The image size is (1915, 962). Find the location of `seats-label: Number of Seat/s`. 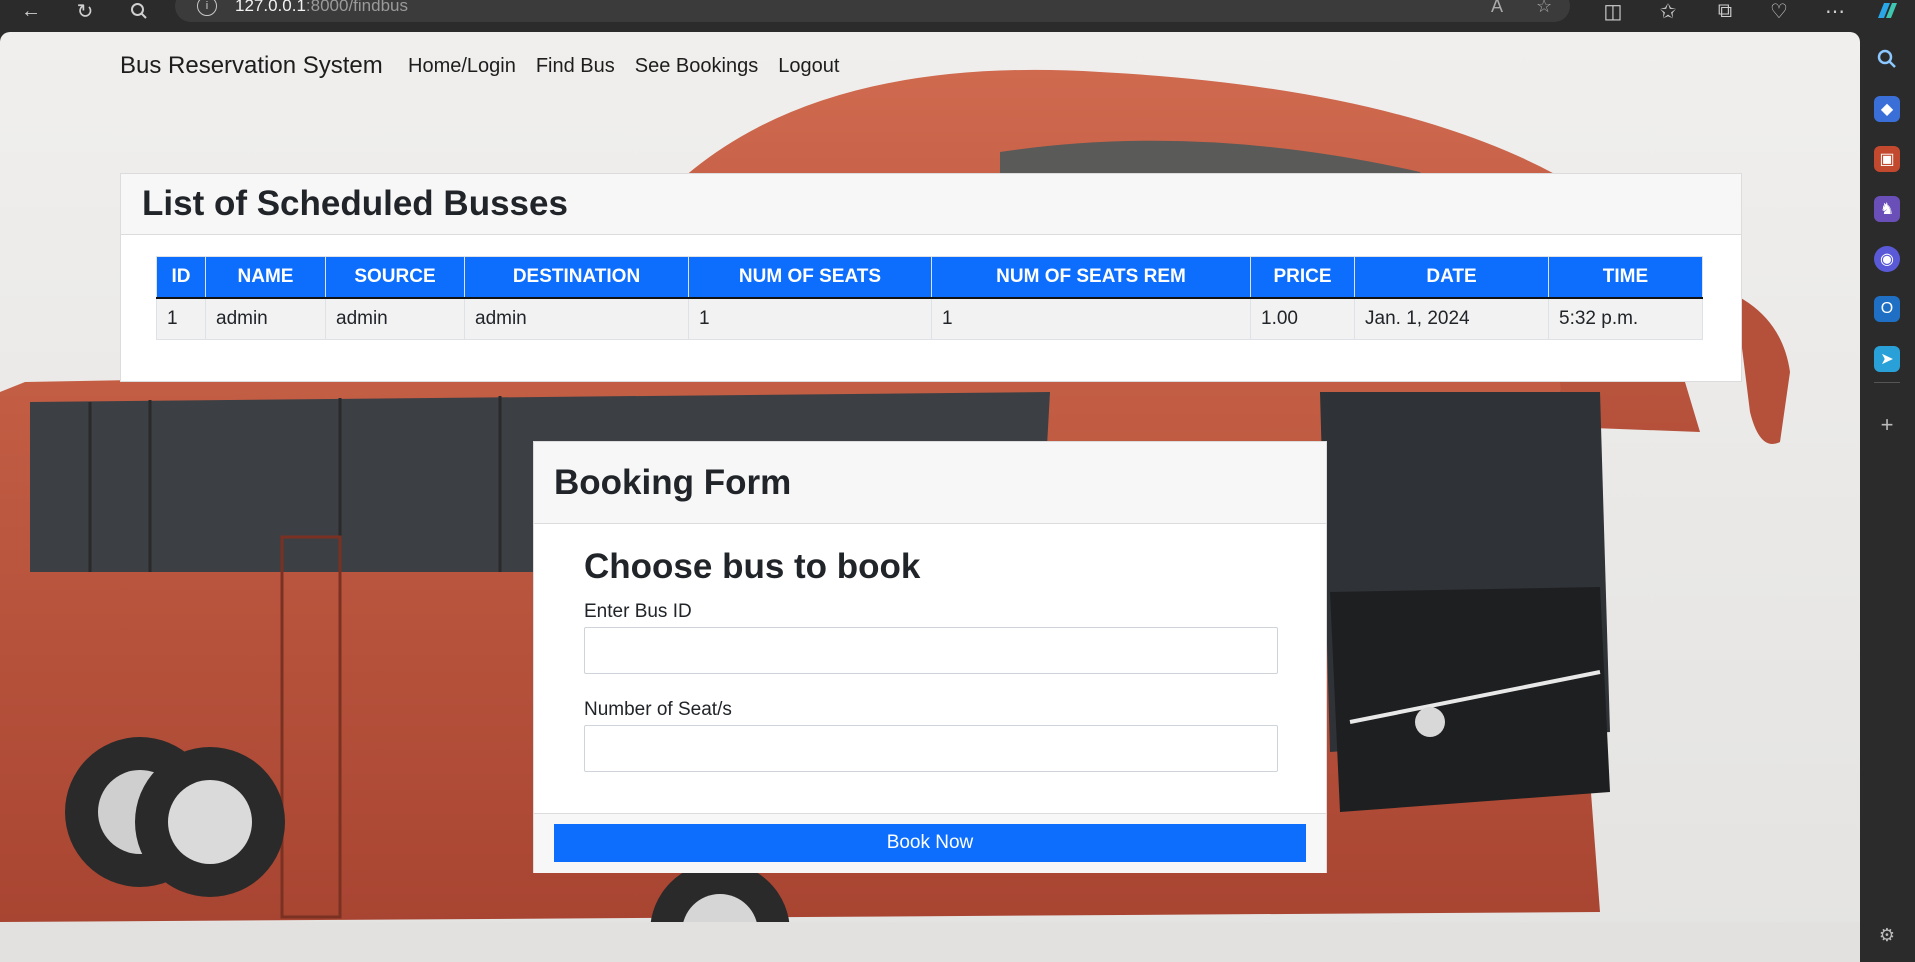

seats-label: Number of Seat/s is located at coordinates (658, 709).